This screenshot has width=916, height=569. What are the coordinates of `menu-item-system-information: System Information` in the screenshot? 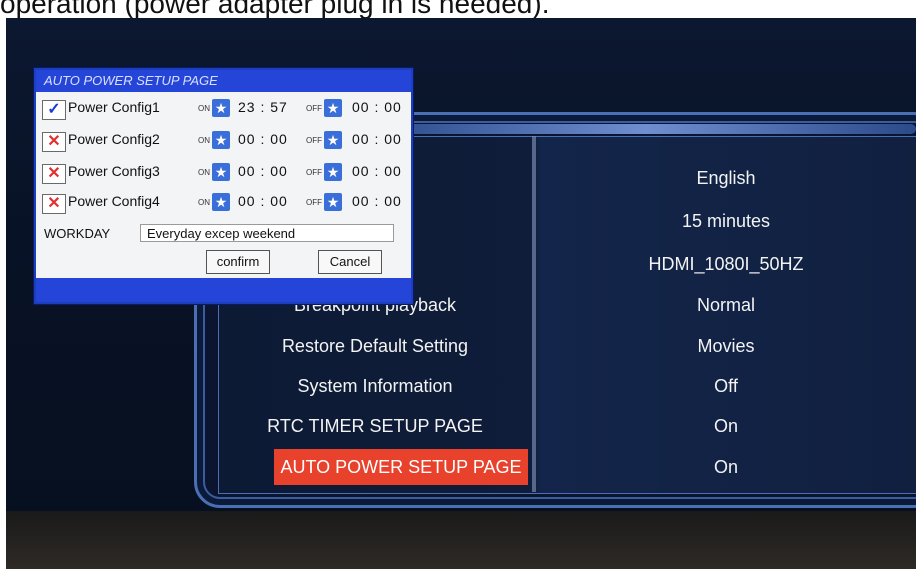 It's located at (375, 386).